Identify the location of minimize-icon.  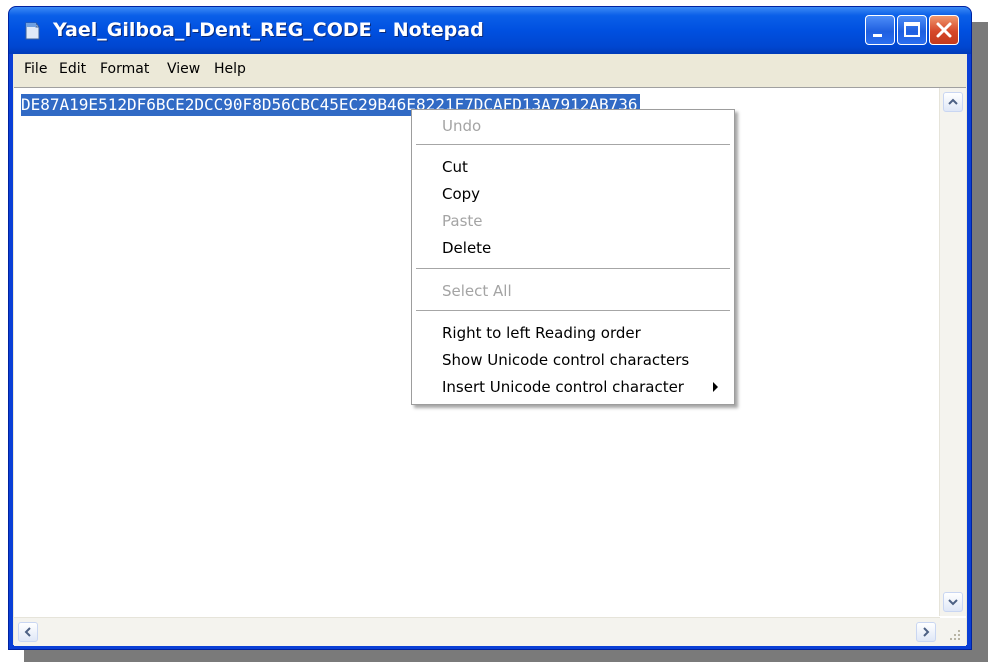
(877, 35).